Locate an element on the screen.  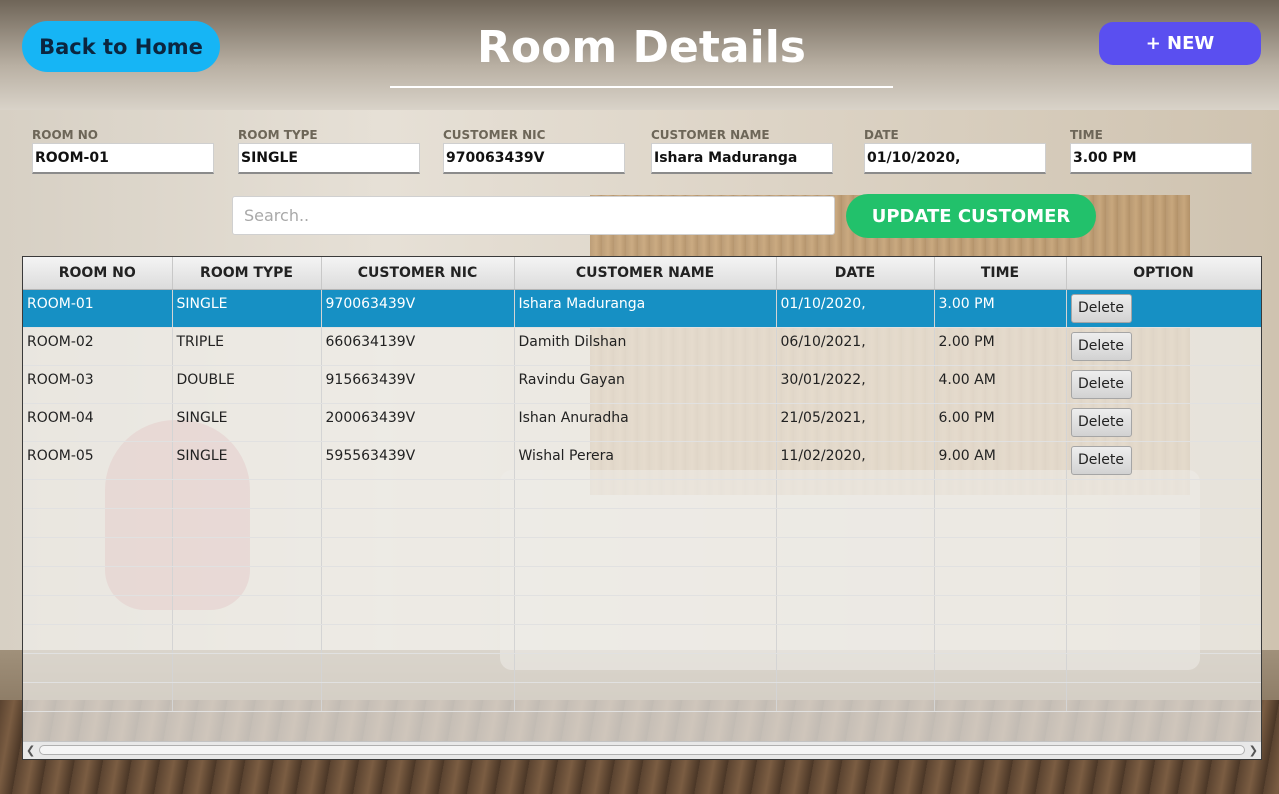
cell-date: 21/05/2021, is located at coordinates (855, 422).